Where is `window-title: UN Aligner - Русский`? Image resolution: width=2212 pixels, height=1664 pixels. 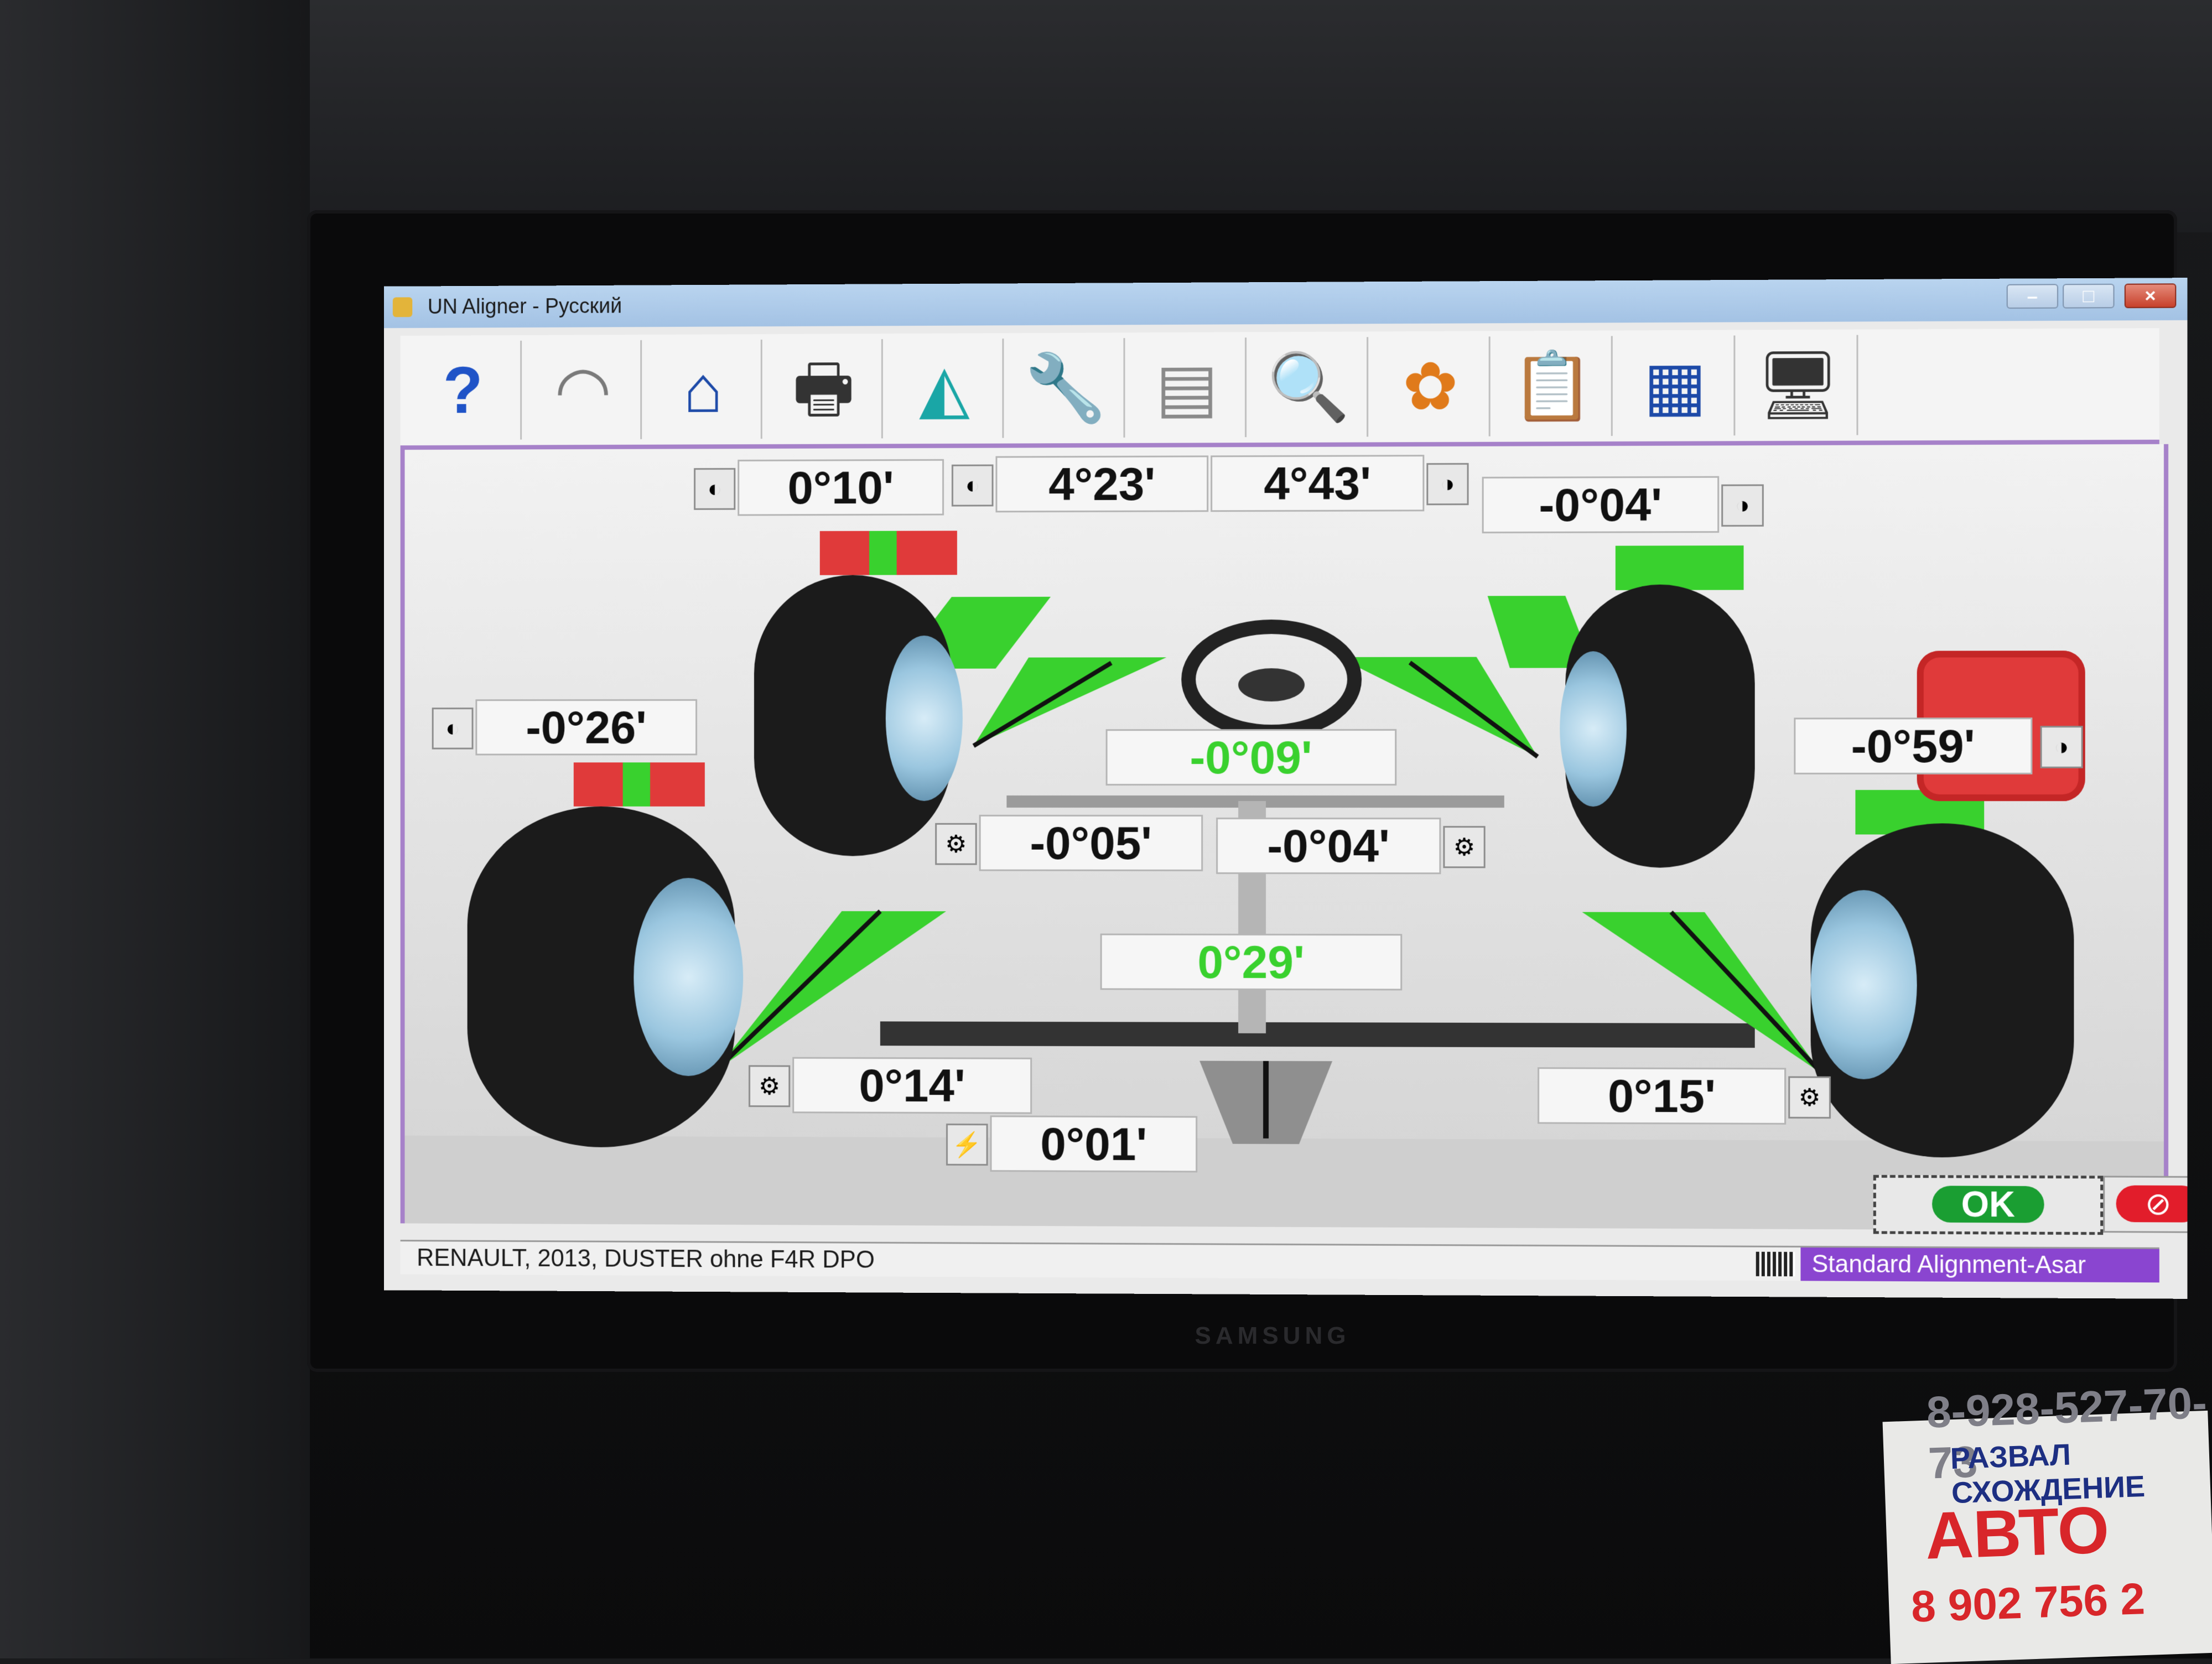
window-title: UN Aligner - Русский is located at coordinates (524, 306).